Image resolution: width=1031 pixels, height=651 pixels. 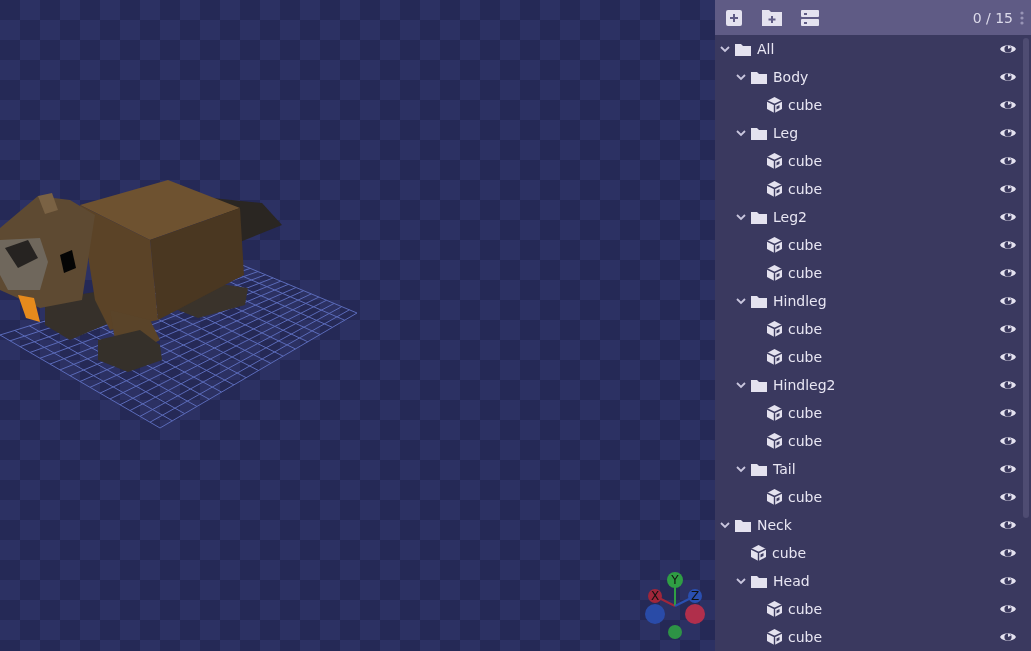 I want to click on group-row: Hindleg, so click(x=867, y=301).